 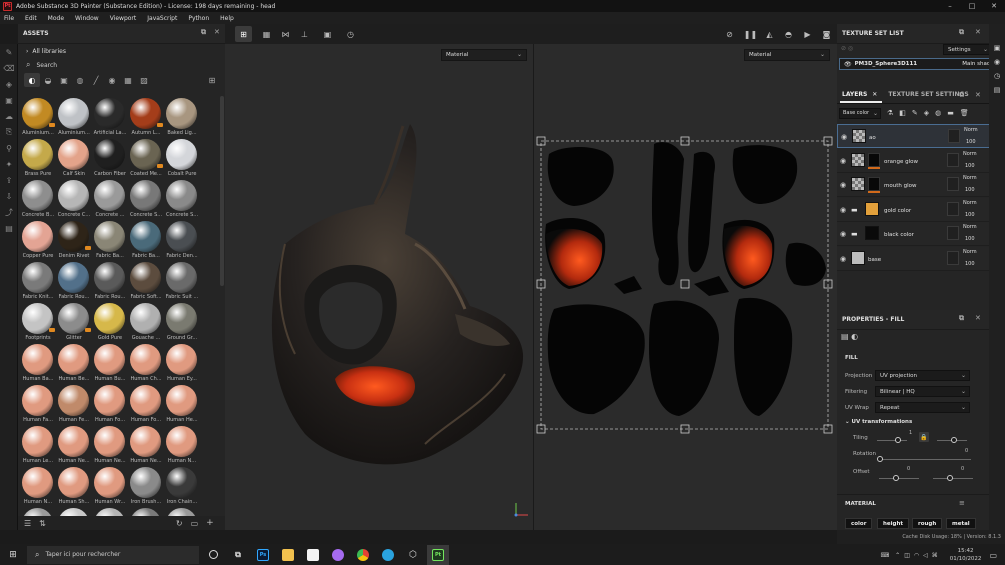 What do you see at coordinates (962, 503) in the screenshot?
I see `menu-icon: ≡` at bounding box center [962, 503].